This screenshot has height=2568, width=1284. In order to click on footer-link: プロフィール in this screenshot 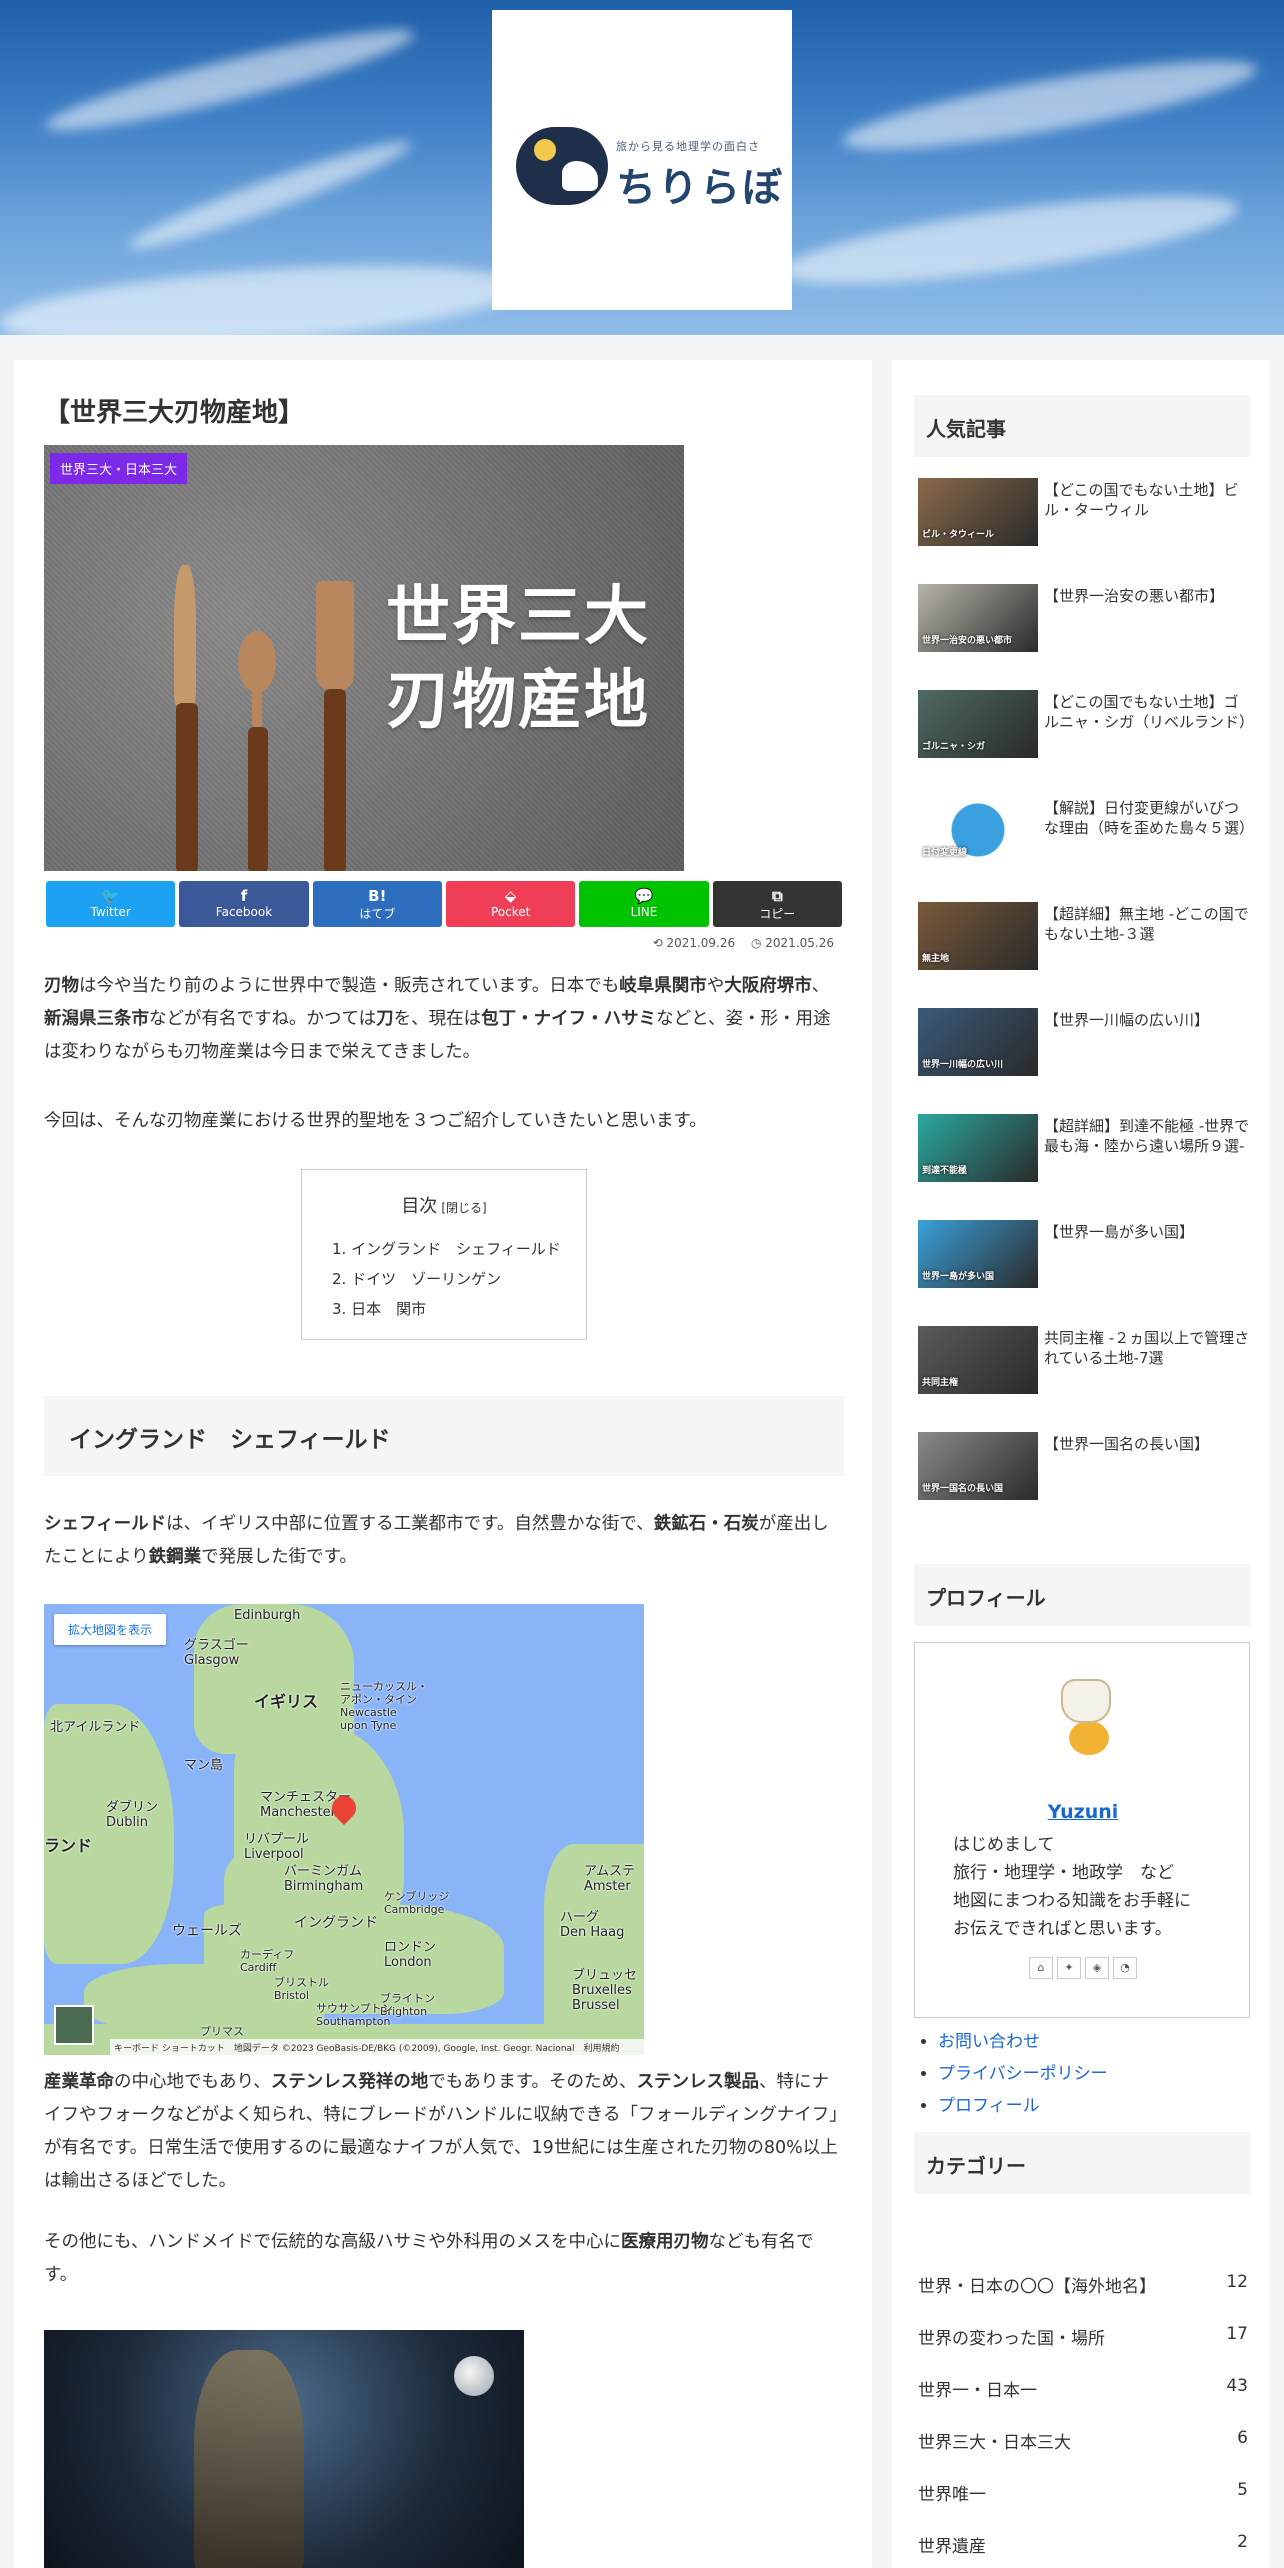, I will do `click(989, 2106)`.